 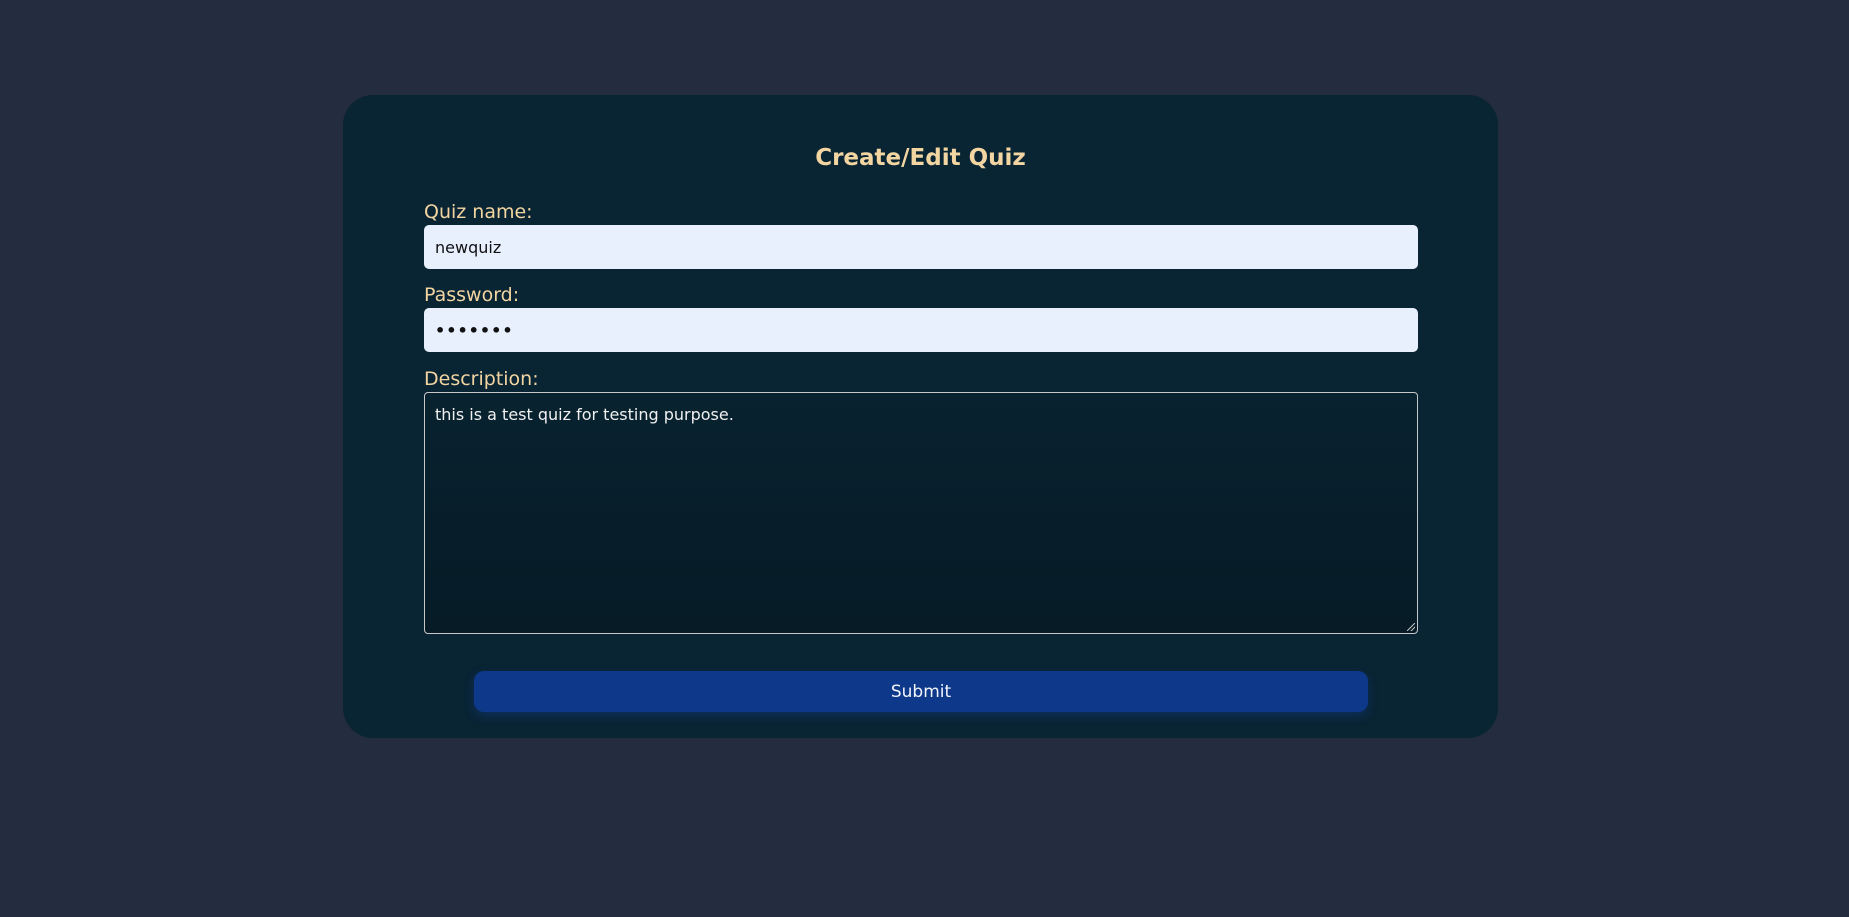 I want to click on description-label: Description:, so click(x=481, y=379).